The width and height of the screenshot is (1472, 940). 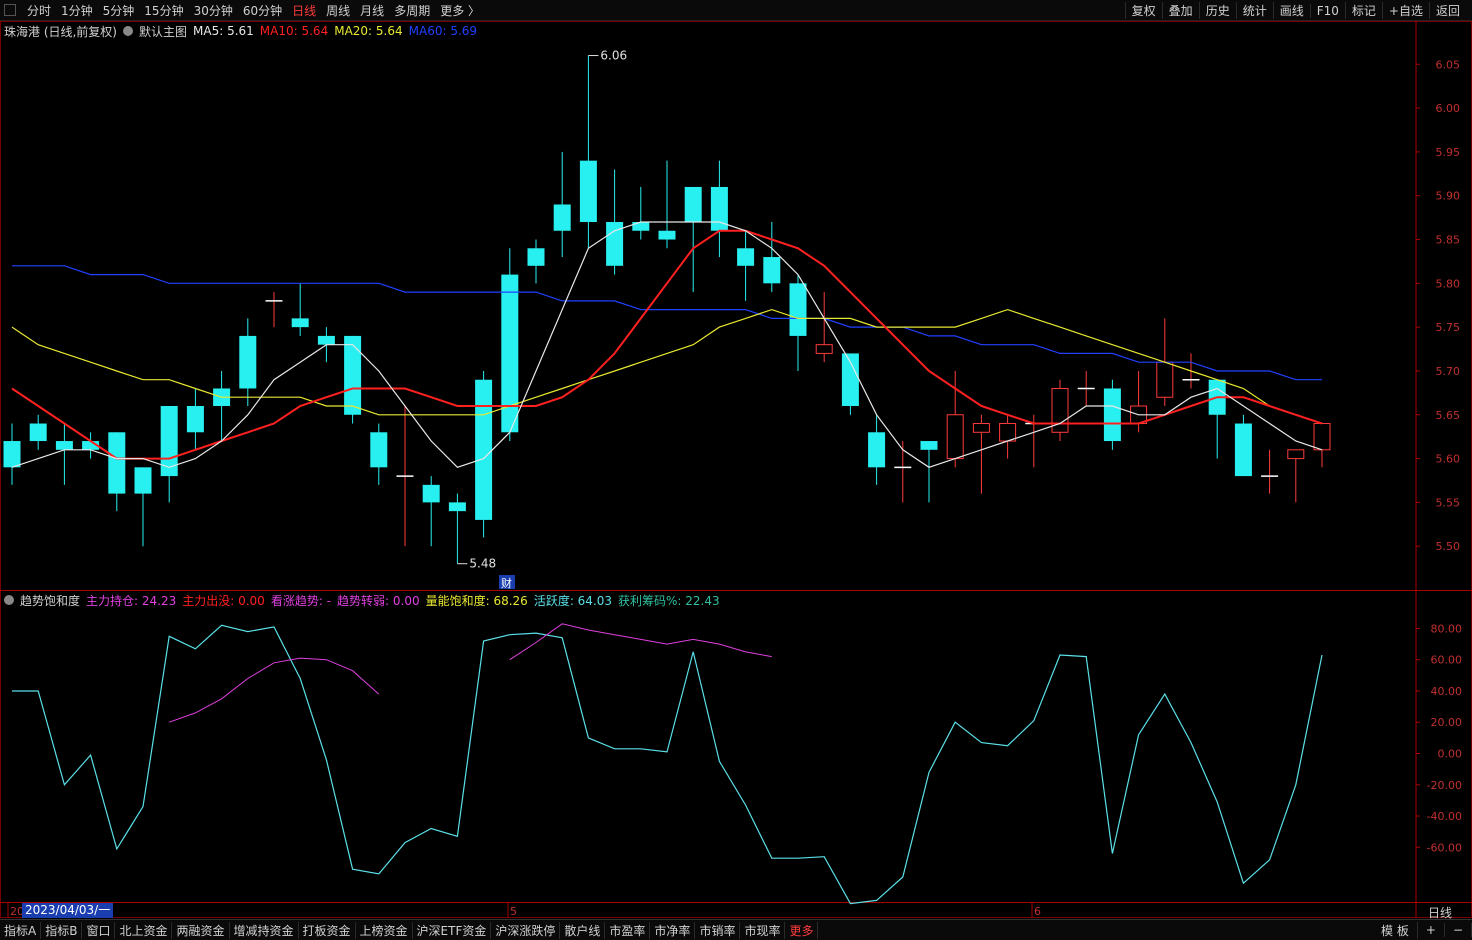 I want to click on x-tick-label: 6, so click(x=1037, y=911).